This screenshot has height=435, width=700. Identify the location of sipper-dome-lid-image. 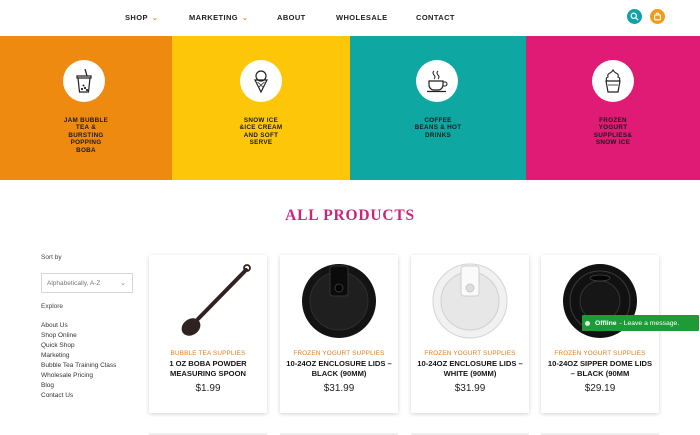
(600, 301).